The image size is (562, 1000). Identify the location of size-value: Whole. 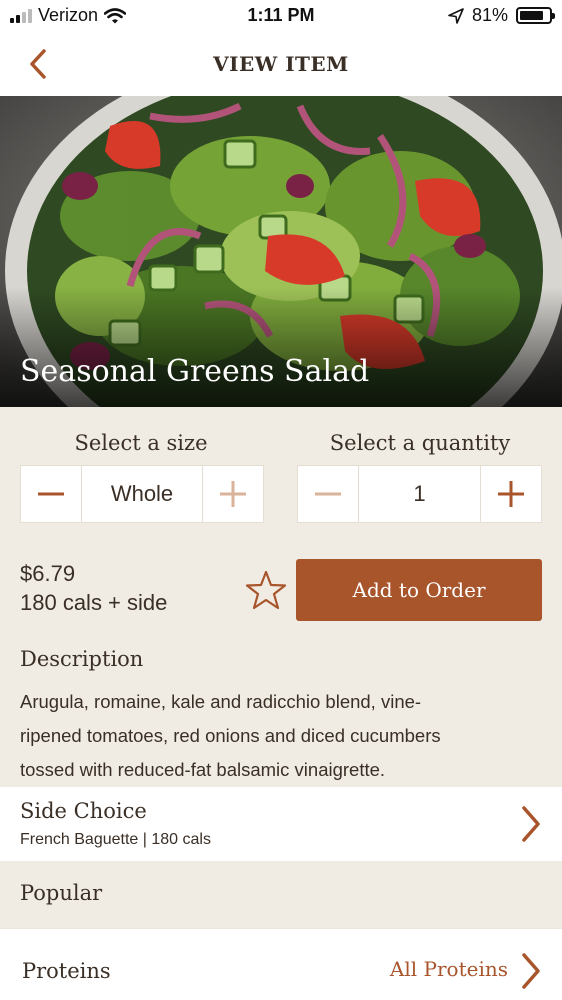
(142, 494).